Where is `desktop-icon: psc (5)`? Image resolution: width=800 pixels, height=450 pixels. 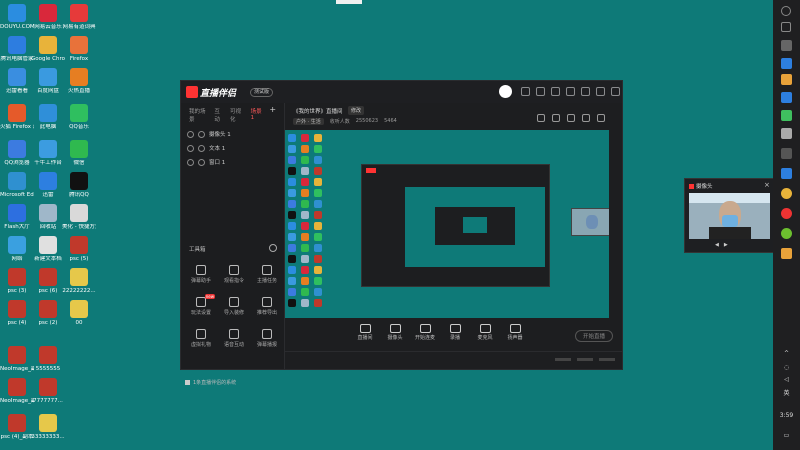
desktop-icon: psc (5) is located at coordinates (79, 249).